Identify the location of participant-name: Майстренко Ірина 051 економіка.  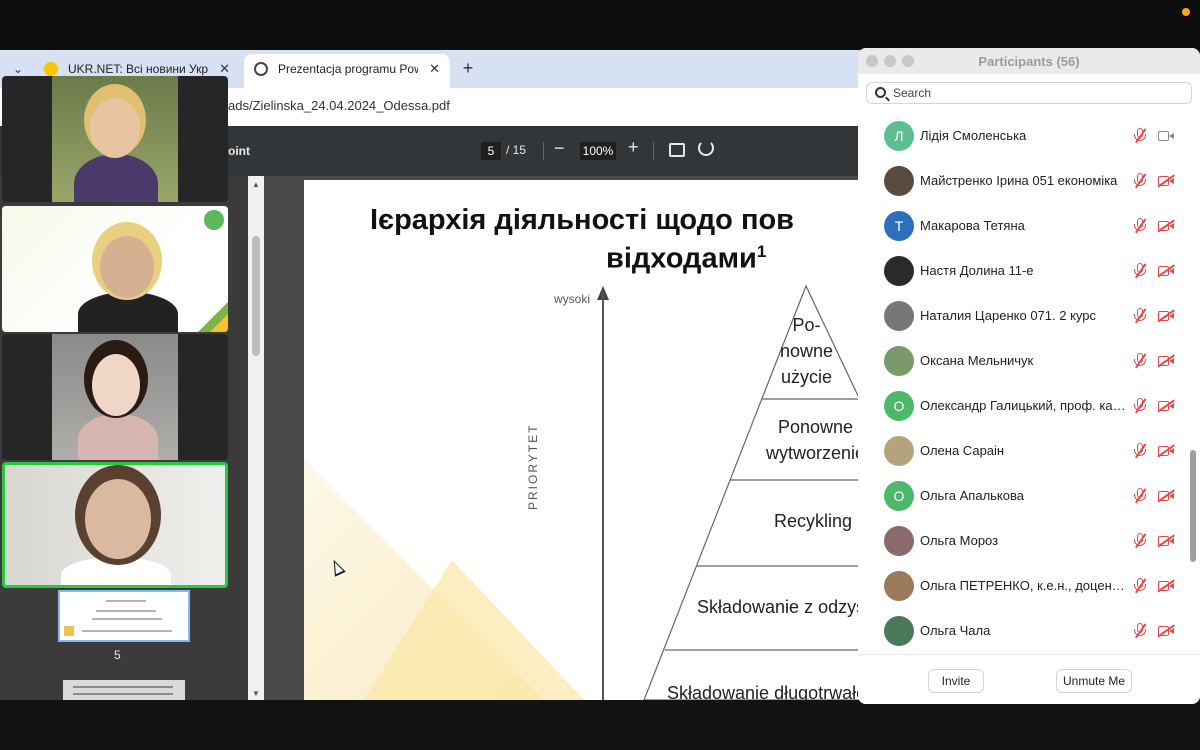
(1019, 180).